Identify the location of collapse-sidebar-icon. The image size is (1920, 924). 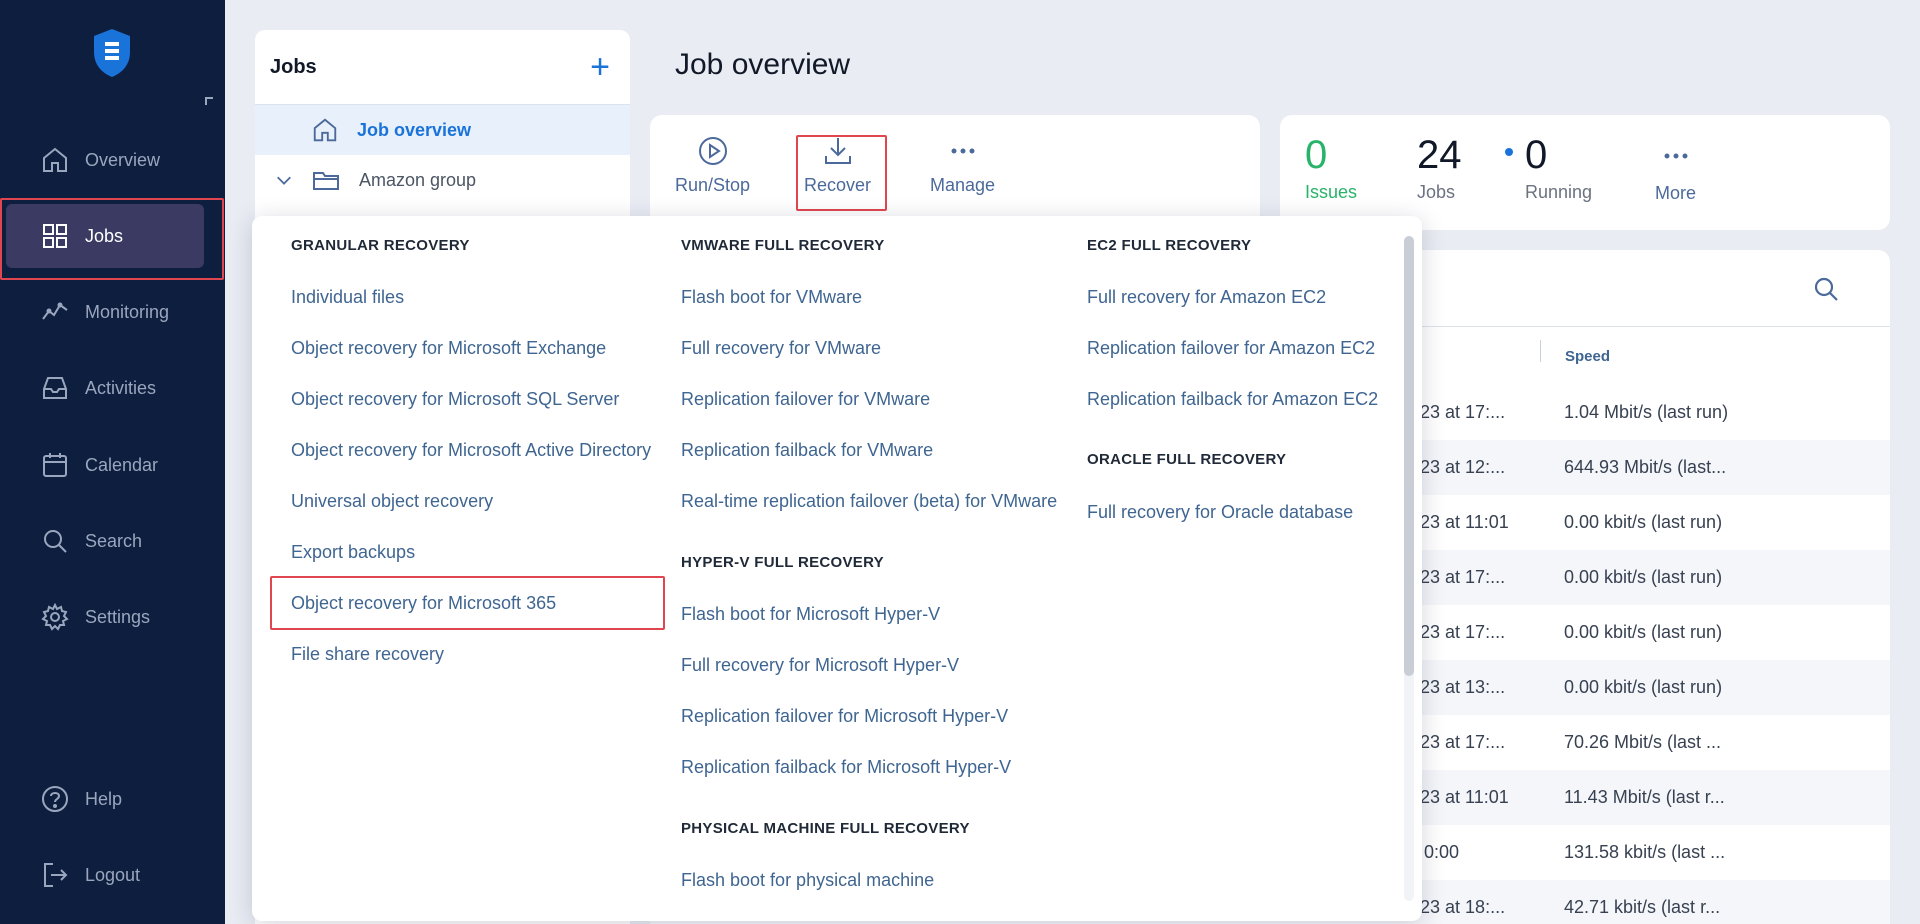
(209, 101).